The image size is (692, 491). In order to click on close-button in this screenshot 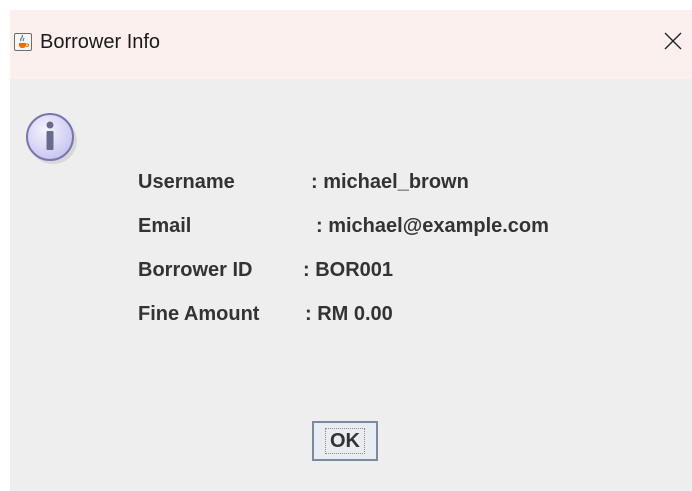, I will do `click(673, 41)`.